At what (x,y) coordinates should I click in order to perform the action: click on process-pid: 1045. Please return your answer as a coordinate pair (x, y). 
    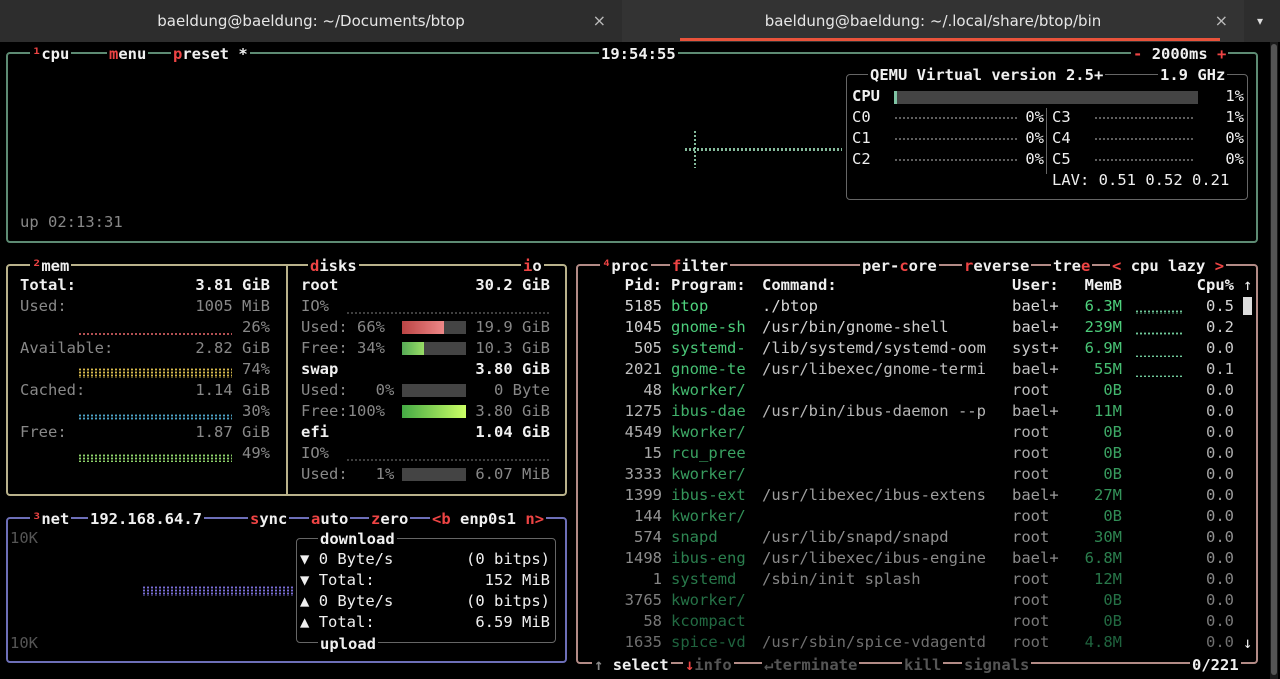
    Looking at the image, I should click on (643, 327).